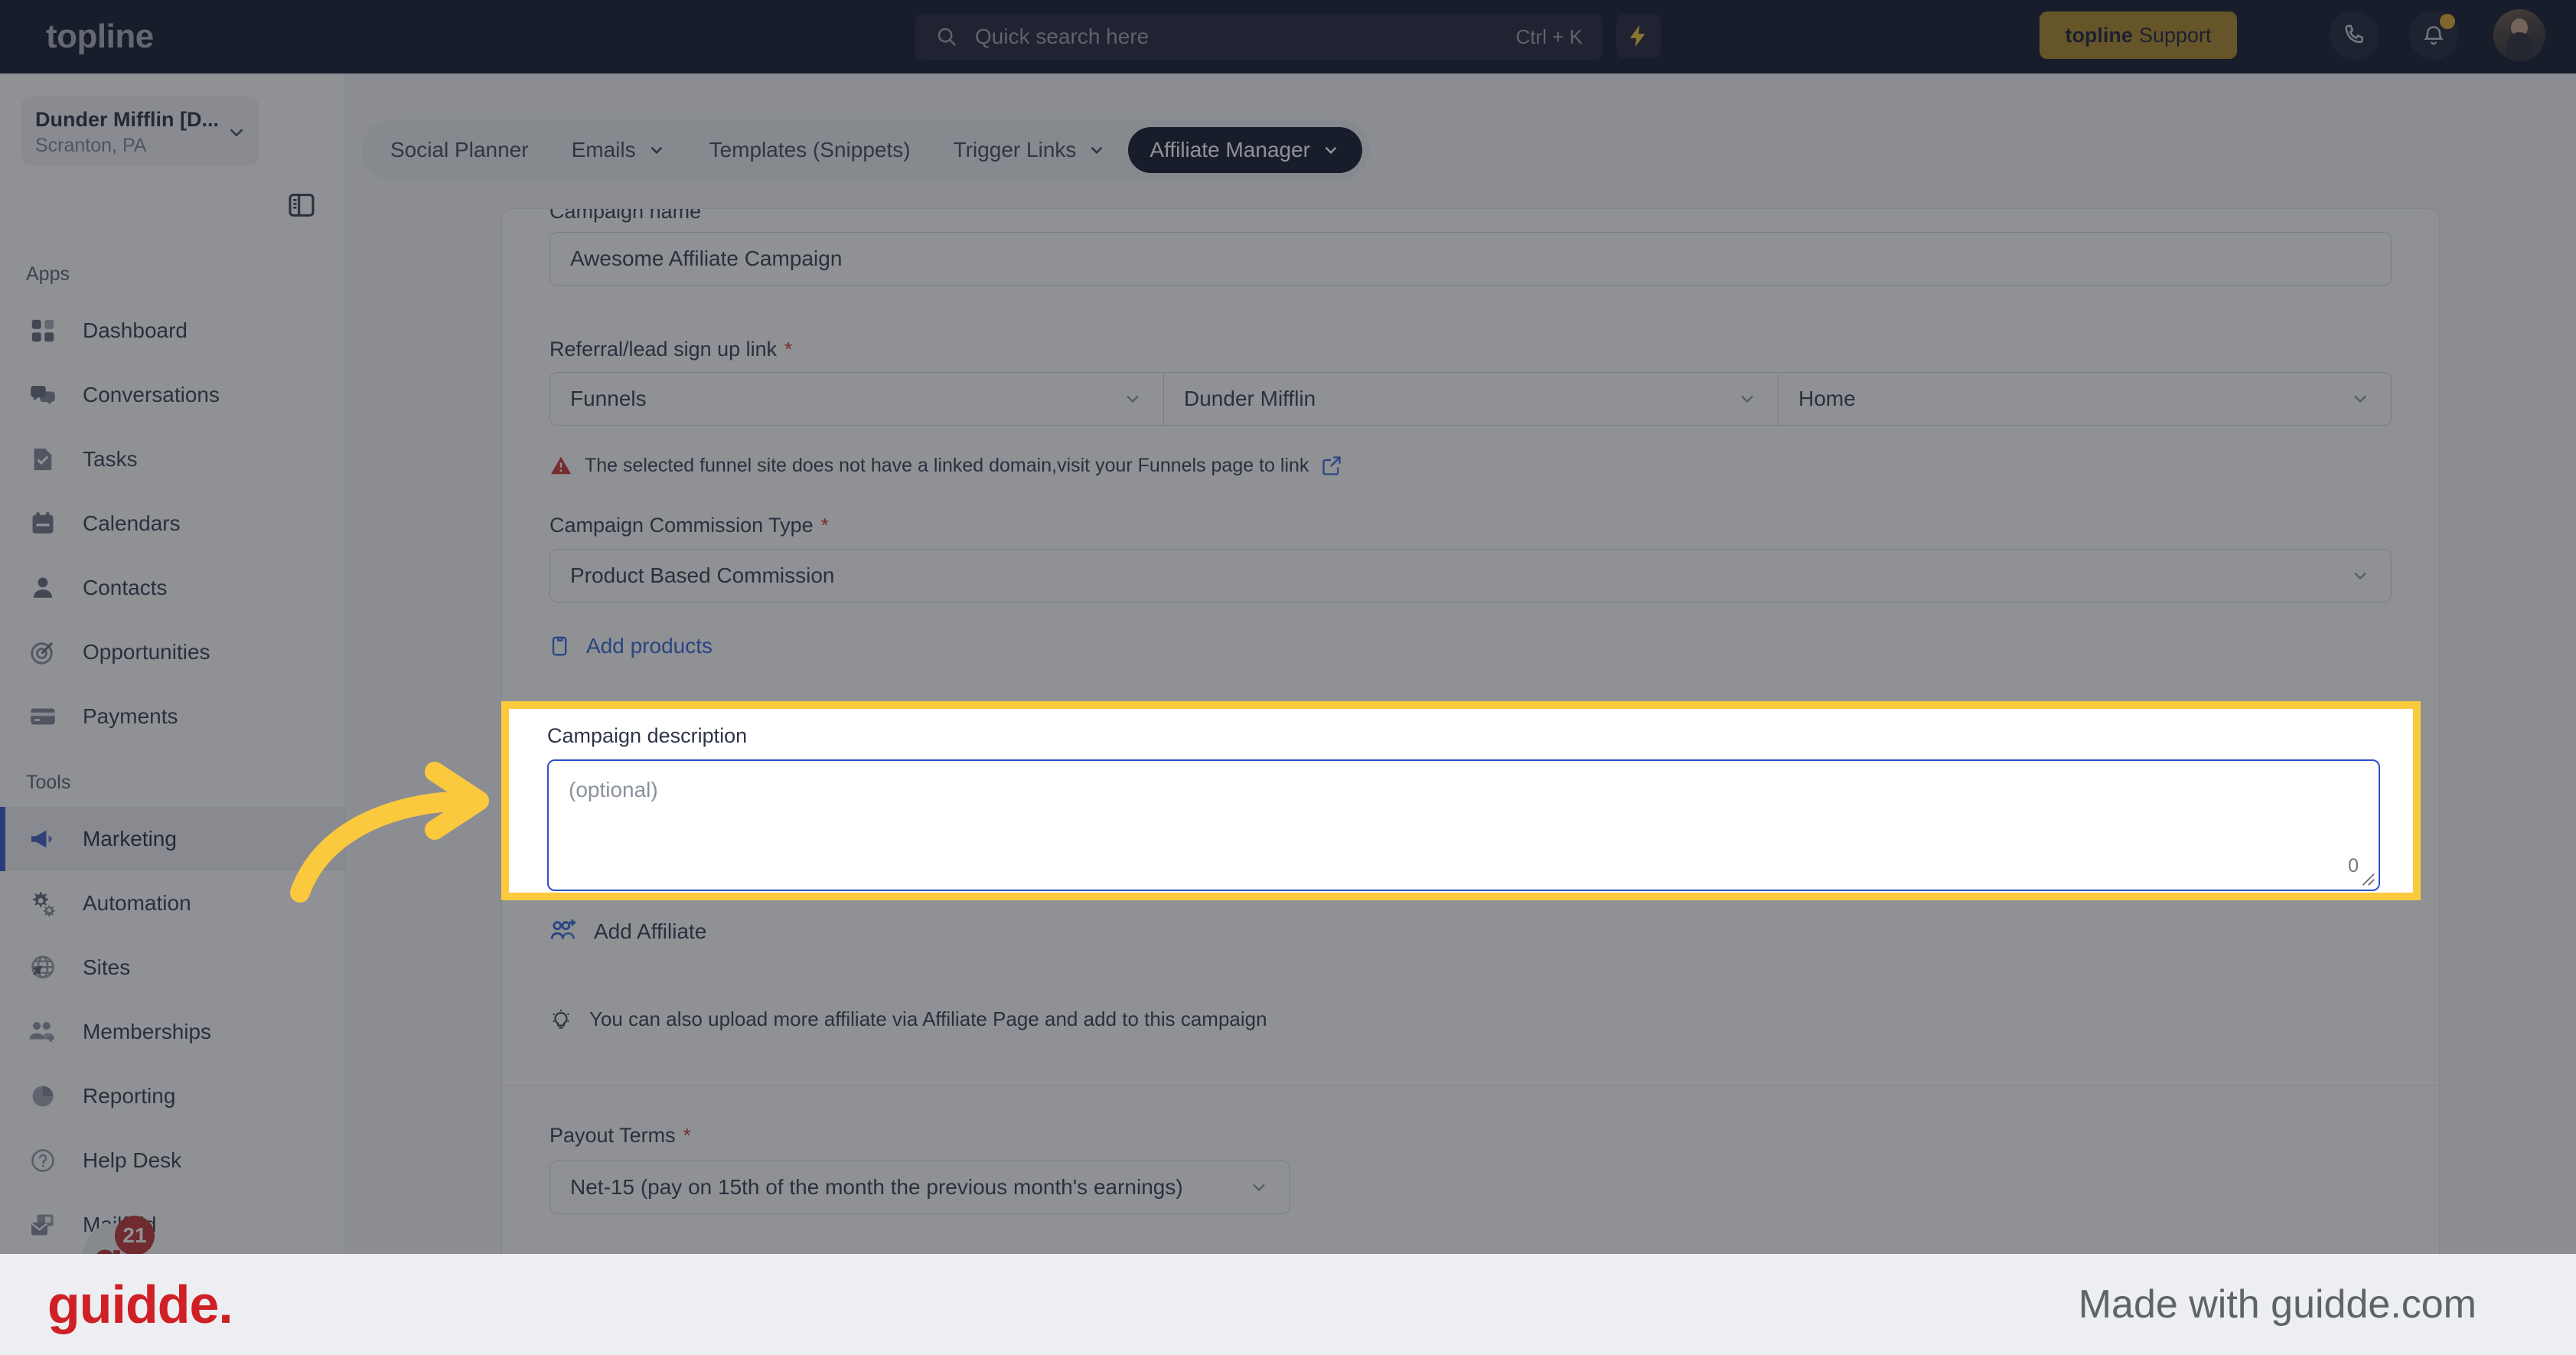  What do you see at coordinates (173, 459) in the screenshot?
I see `sidebar-item-tasks: Tasks` at bounding box center [173, 459].